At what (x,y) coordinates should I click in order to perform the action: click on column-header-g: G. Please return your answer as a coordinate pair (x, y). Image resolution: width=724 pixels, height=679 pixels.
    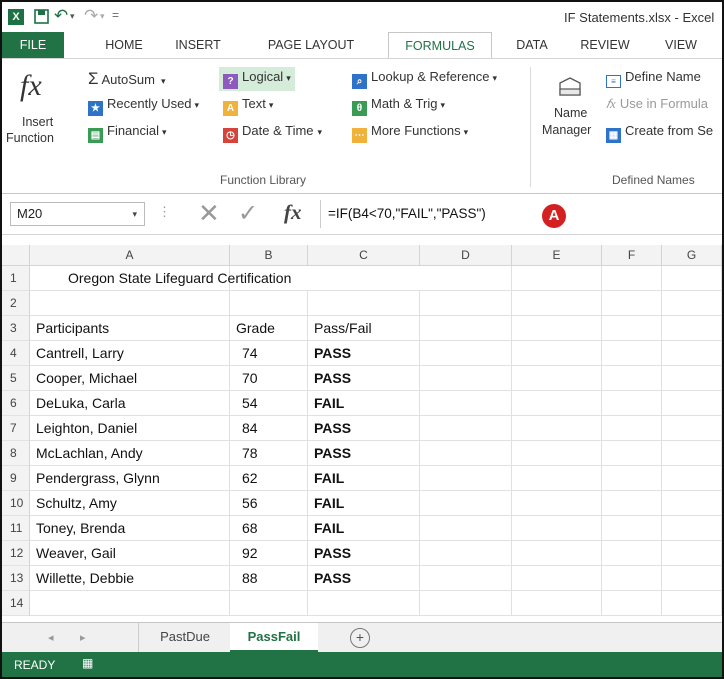
    Looking at the image, I should click on (692, 255).